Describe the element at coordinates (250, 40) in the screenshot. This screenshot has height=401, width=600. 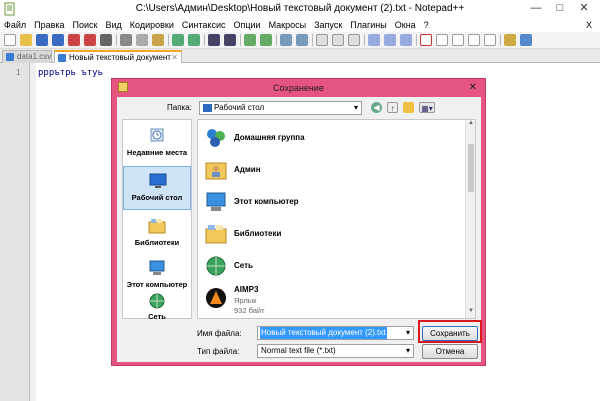
I see `zoom-in-icon` at that location.